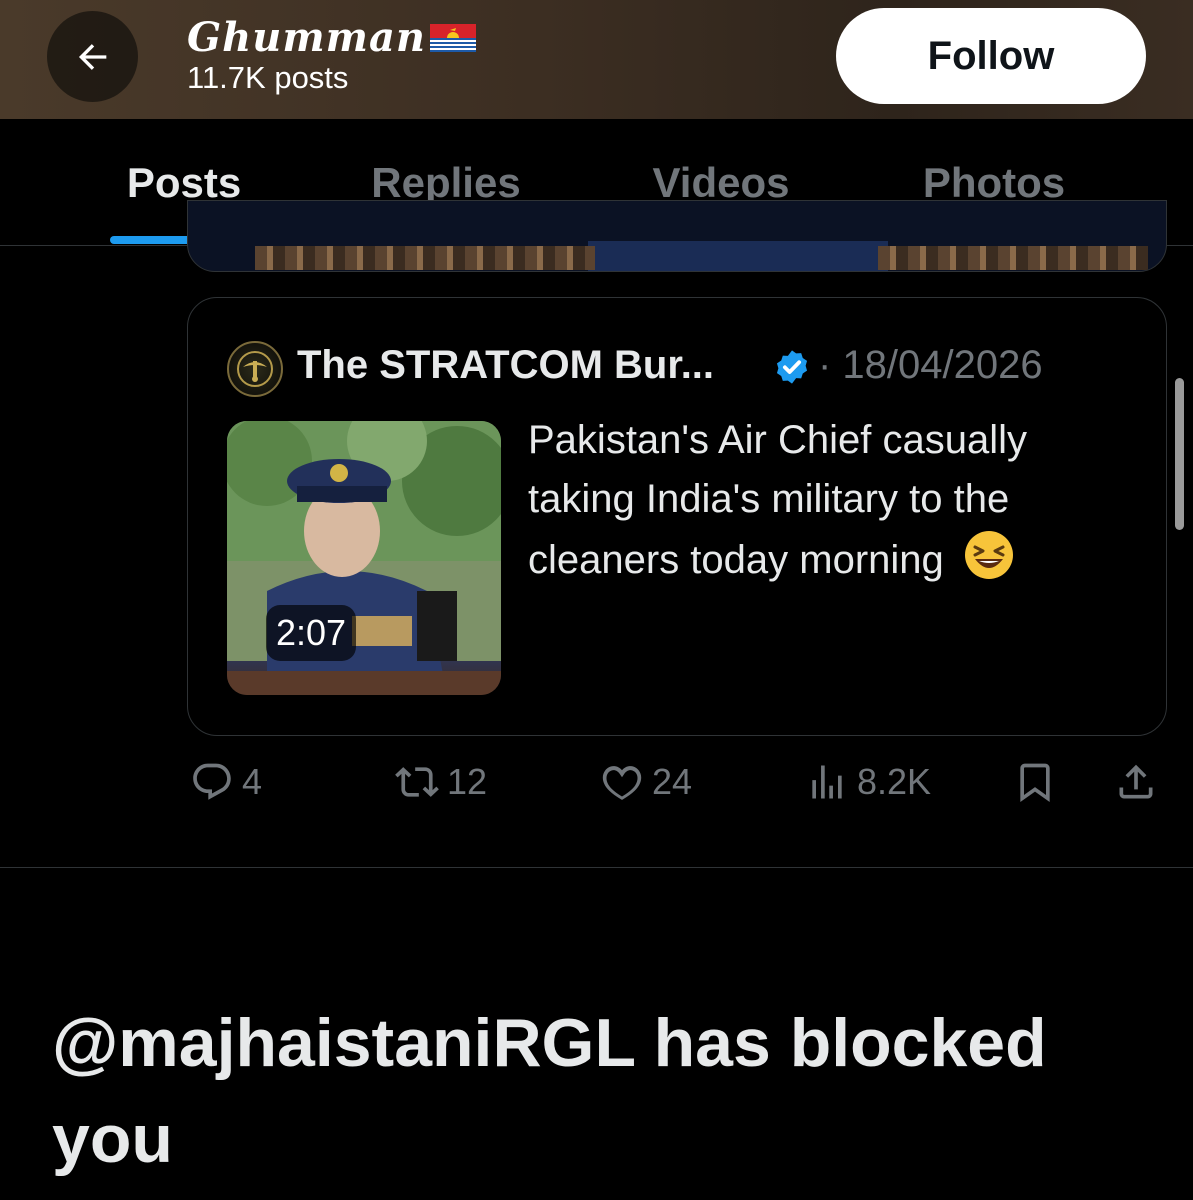 The width and height of the screenshot is (1193, 1200). What do you see at coordinates (452, 38) in the screenshot?
I see `kiribati-flag-icon` at bounding box center [452, 38].